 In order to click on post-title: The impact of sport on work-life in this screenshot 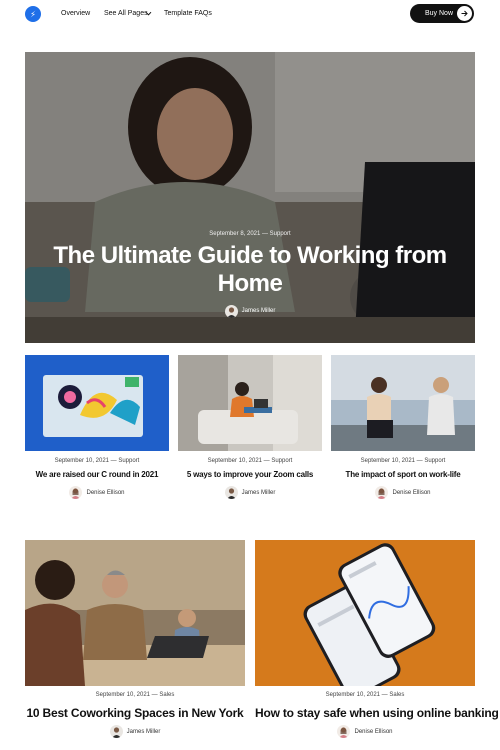, I will do `click(403, 475)`.